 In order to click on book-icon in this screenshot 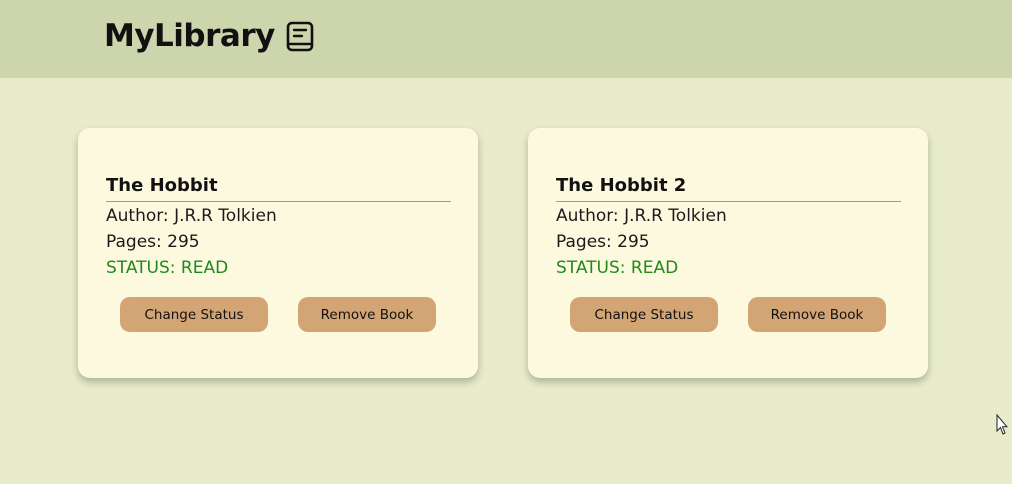, I will do `click(300, 37)`.